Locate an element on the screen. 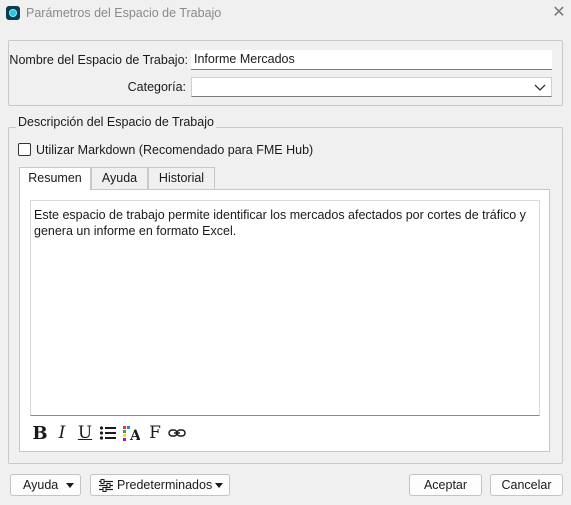 Image resolution: width=571 pixels, height=505 pixels. cancel-button: Cancelar is located at coordinates (526, 485).